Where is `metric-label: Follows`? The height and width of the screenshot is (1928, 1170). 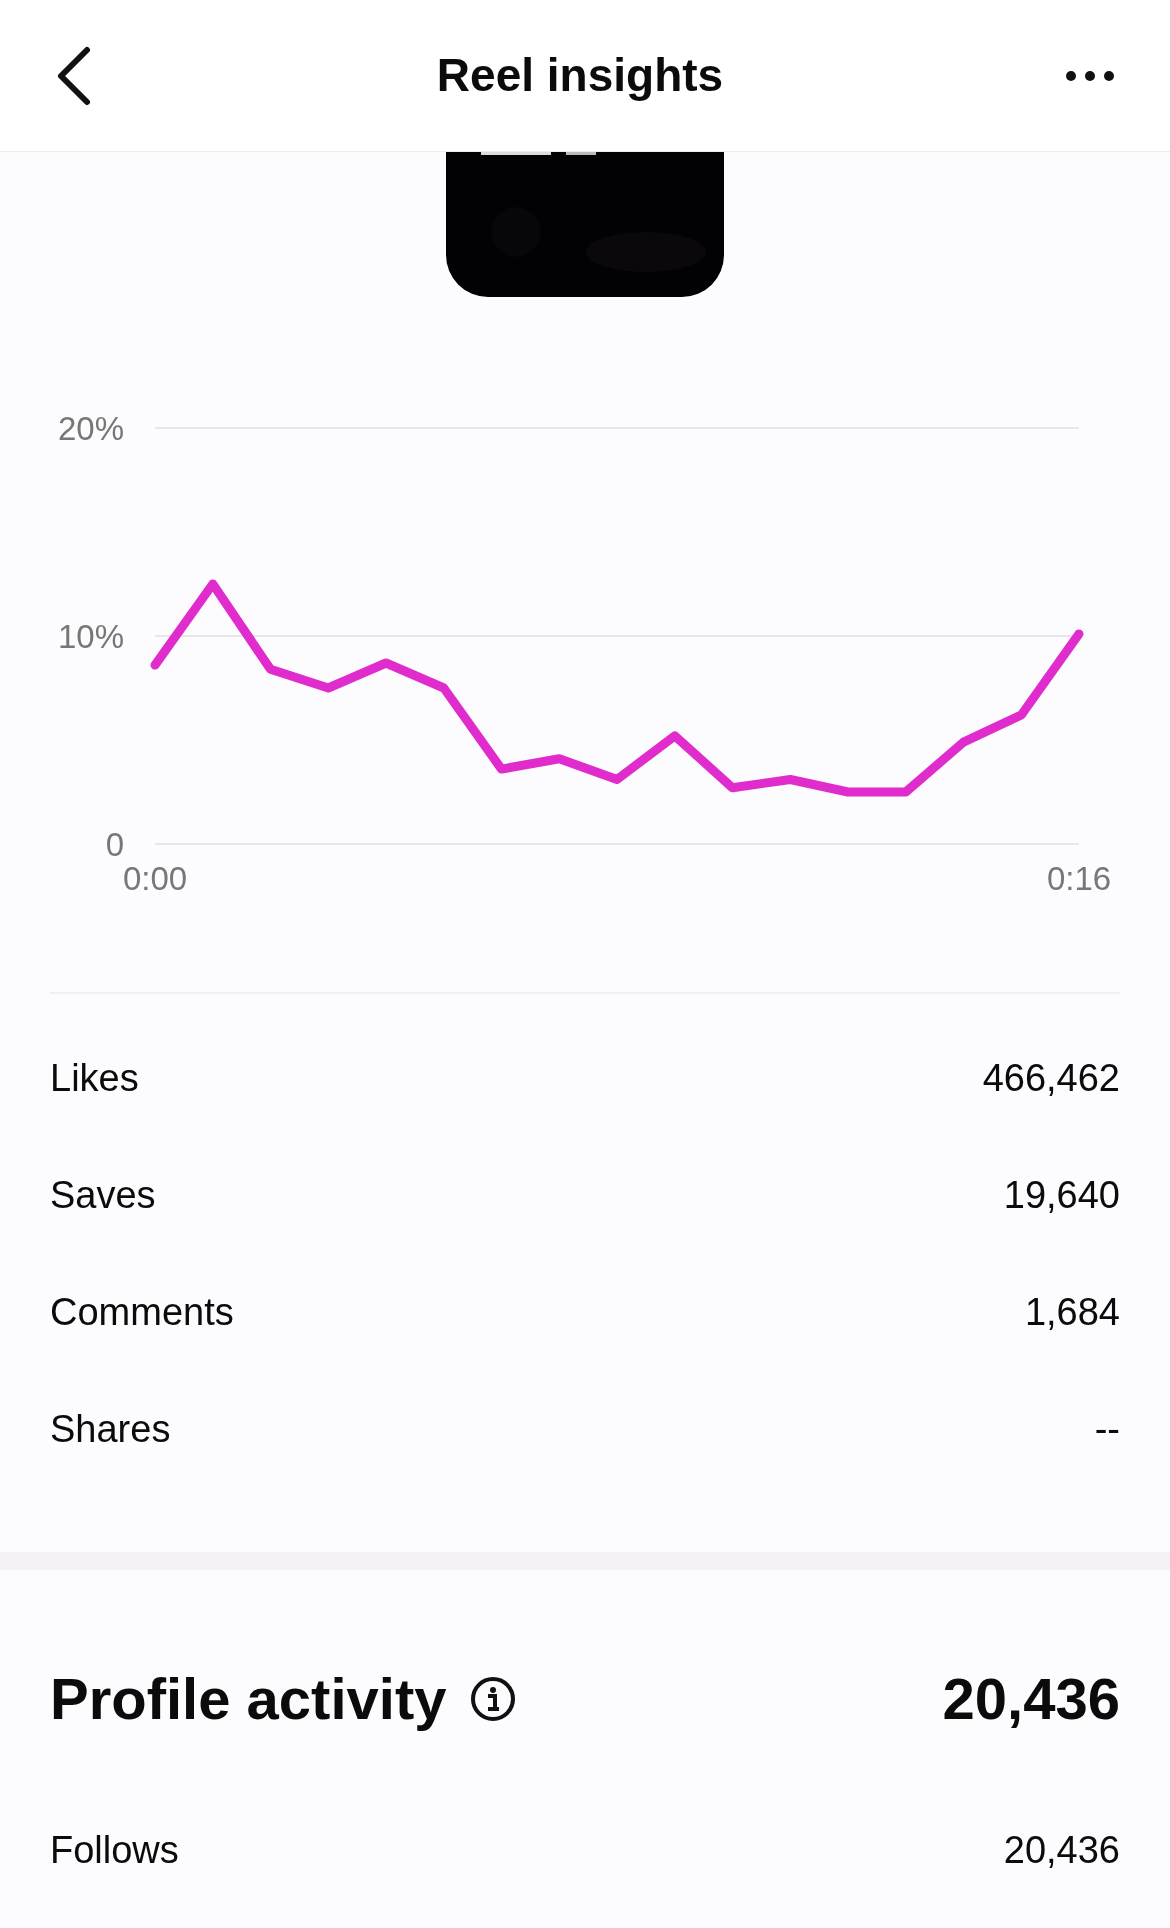 metric-label: Follows is located at coordinates (114, 1850).